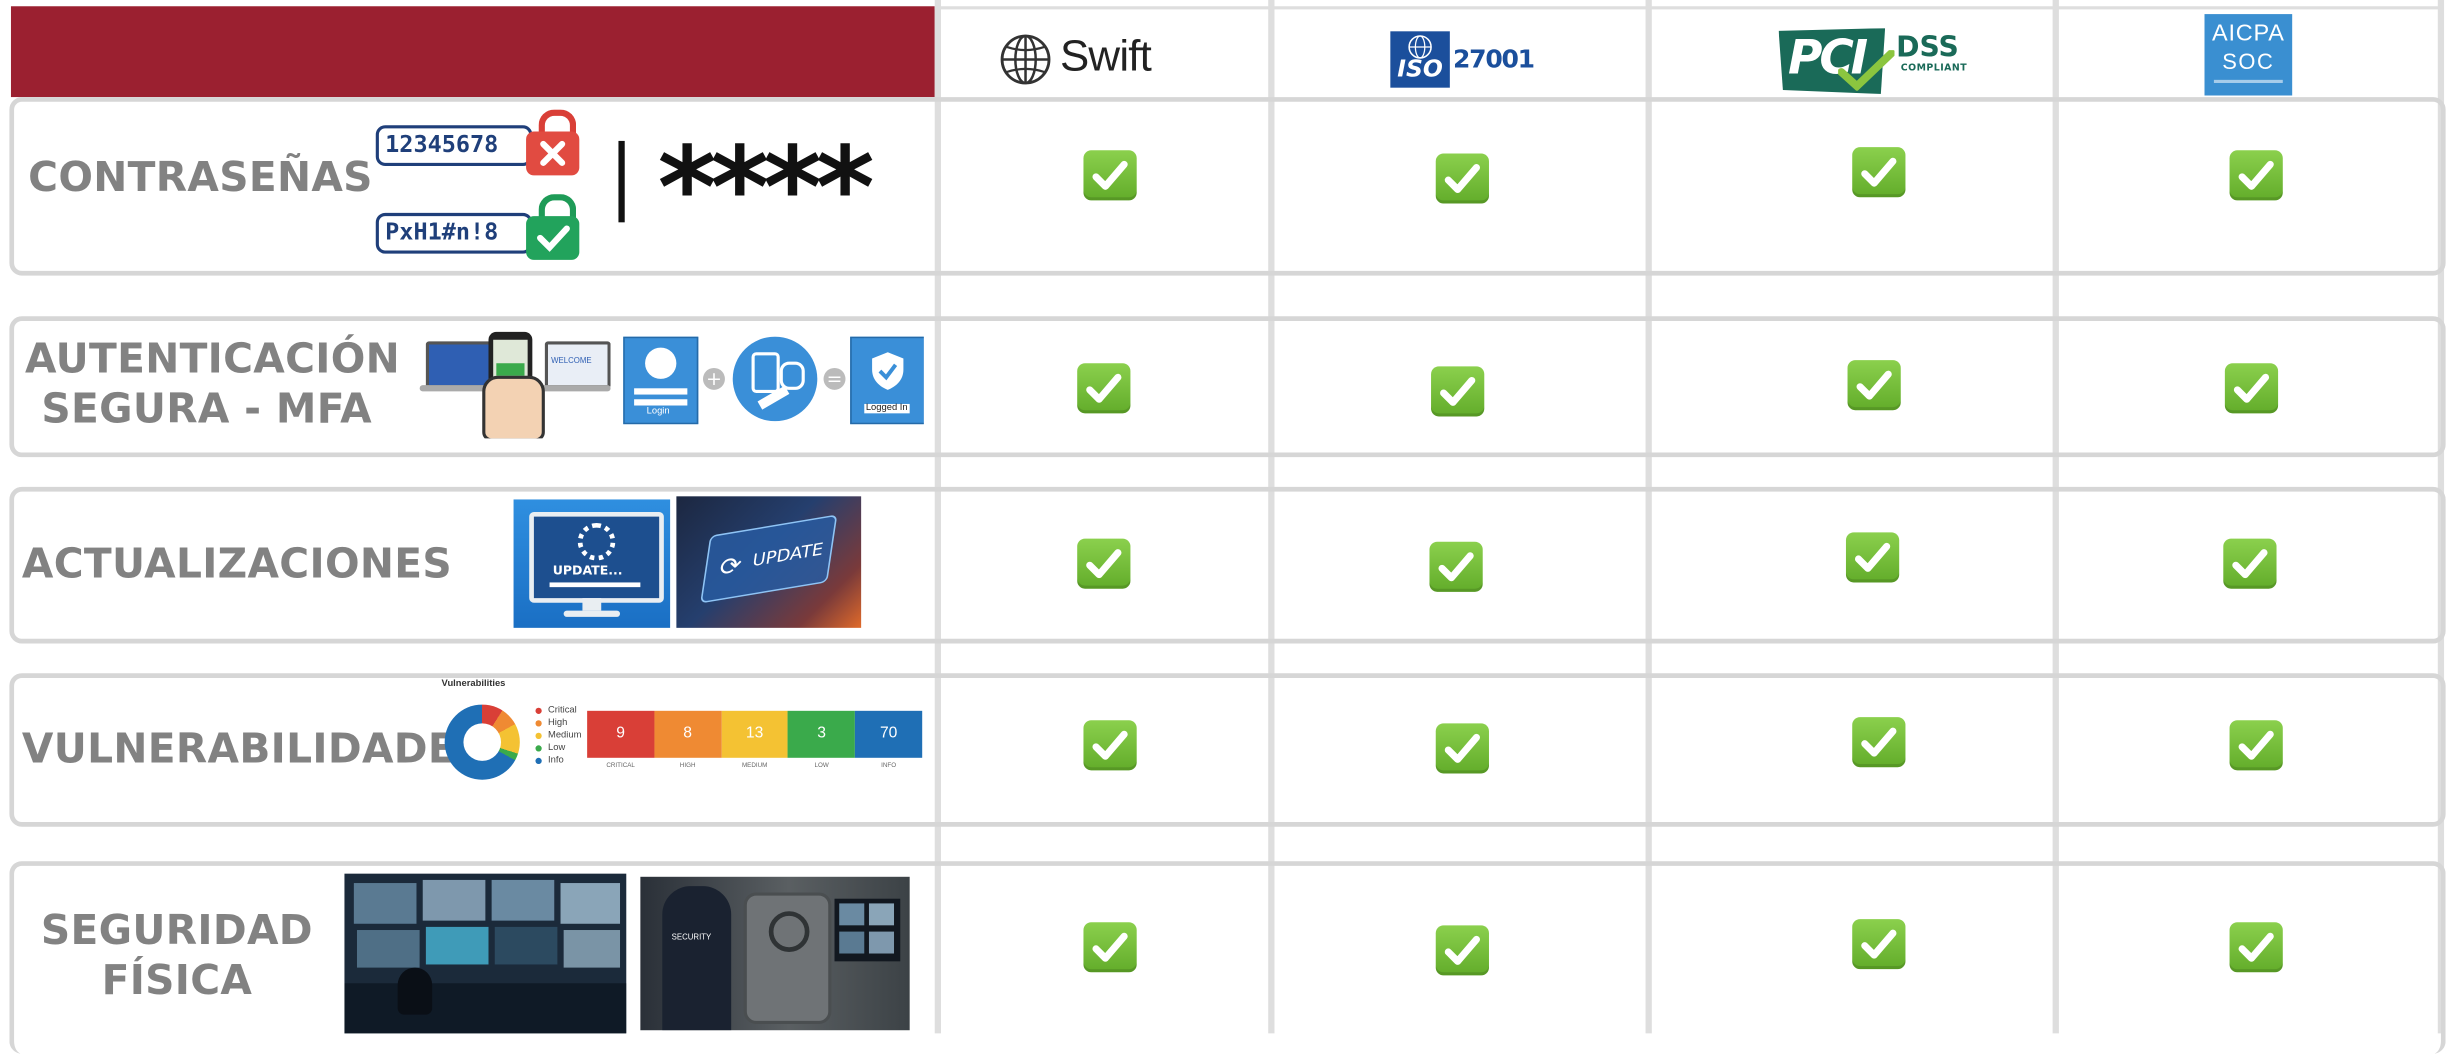 Image resolution: width=2455 pixels, height=1054 pixels. Describe the element at coordinates (687, 764) in the screenshot. I see `vulnerability-count-label: HIGH` at that location.